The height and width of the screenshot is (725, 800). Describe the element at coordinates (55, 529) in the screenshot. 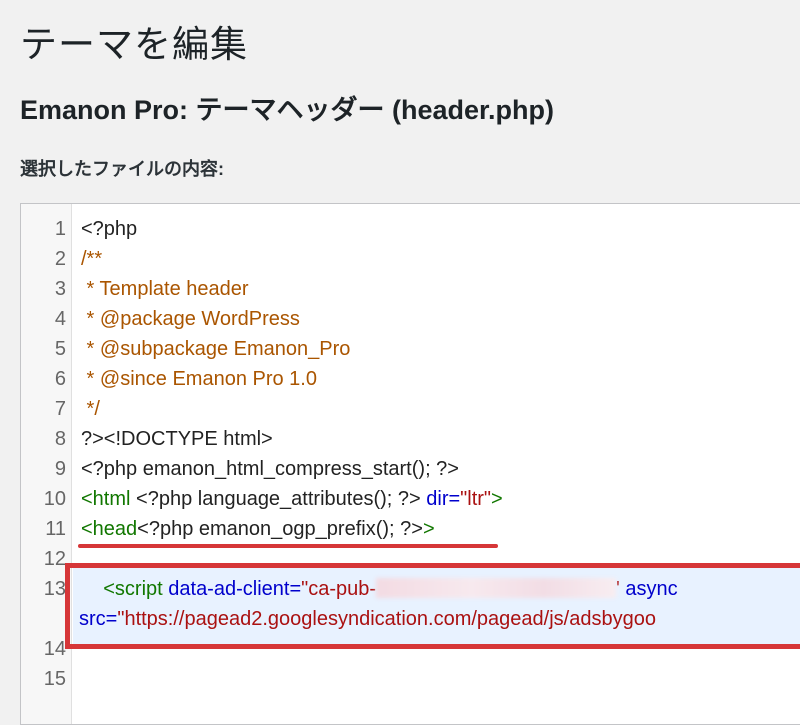

I see `line-number: 11` at that location.